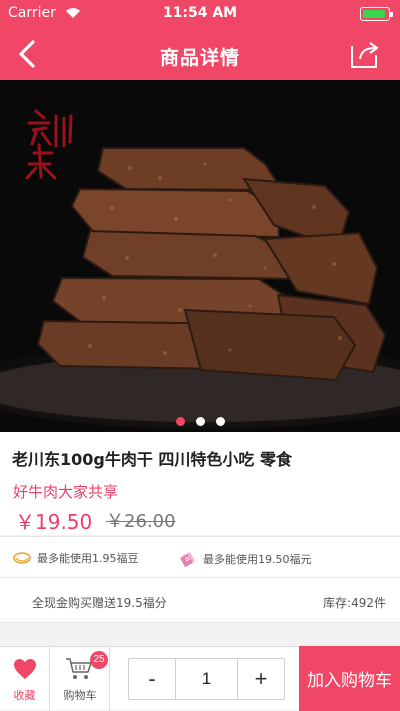 The height and width of the screenshot is (711, 400). I want to click on share-icon, so click(364, 55).